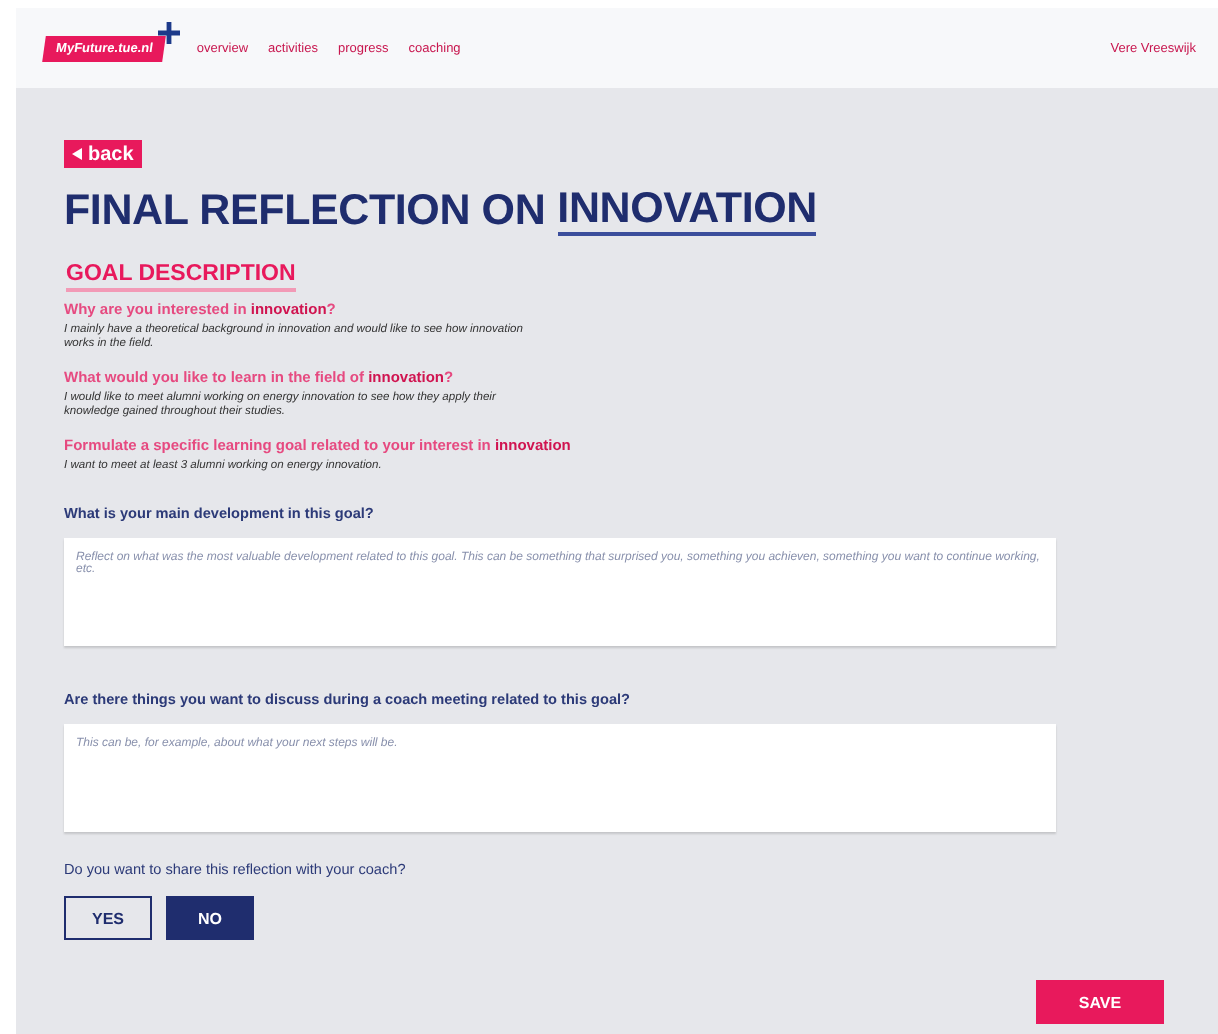 This screenshot has width=1218, height=1034. I want to click on option-button: NO, so click(210, 918).